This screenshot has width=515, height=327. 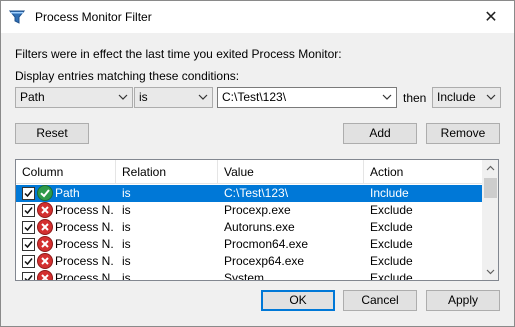 What do you see at coordinates (45, 193) in the screenshot?
I see `include-icon` at bounding box center [45, 193].